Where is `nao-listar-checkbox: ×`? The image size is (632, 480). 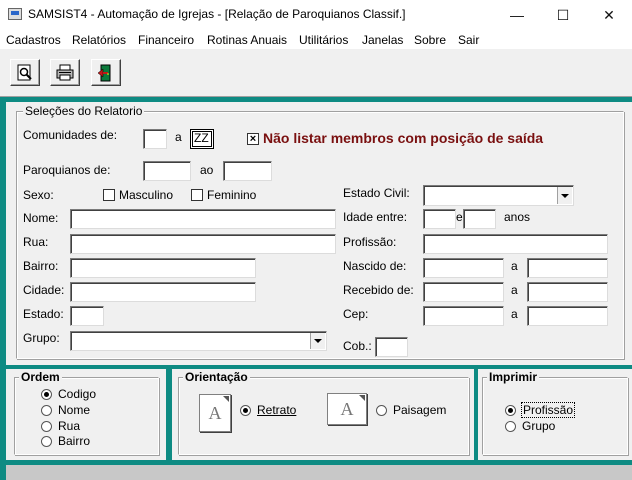 nao-listar-checkbox: × is located at coordinates (253, 139).